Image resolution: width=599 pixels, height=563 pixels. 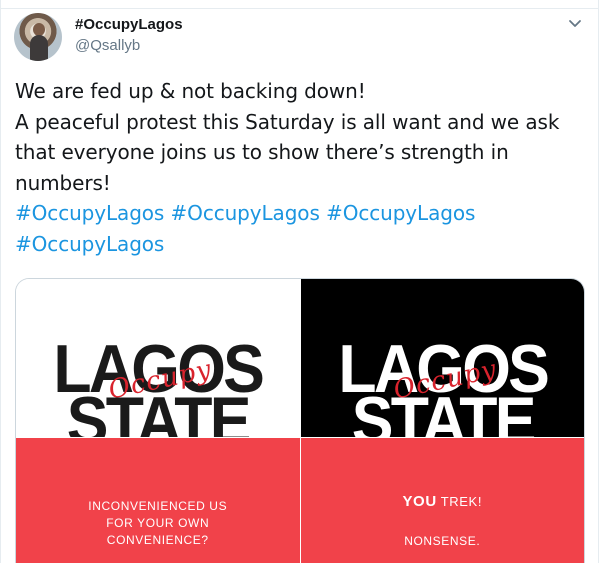 I want to click on caption-line: FOR YOUR OWN, so click(x=158, y=523).